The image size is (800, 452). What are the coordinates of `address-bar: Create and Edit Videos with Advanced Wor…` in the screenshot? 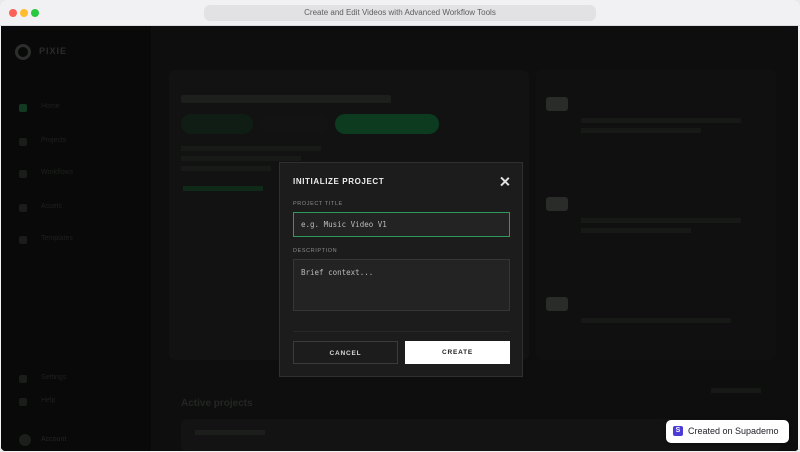 It's located at (400, 13).